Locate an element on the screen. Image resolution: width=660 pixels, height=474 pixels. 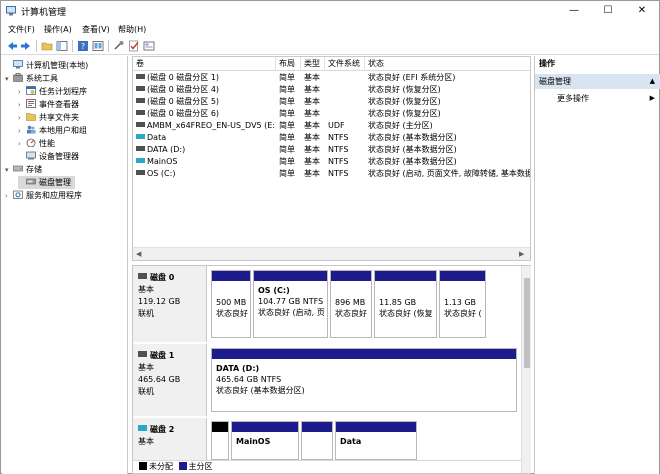
partition: 11.85 GB 状态良好 (恢复 is located at coordinates (405, 304).